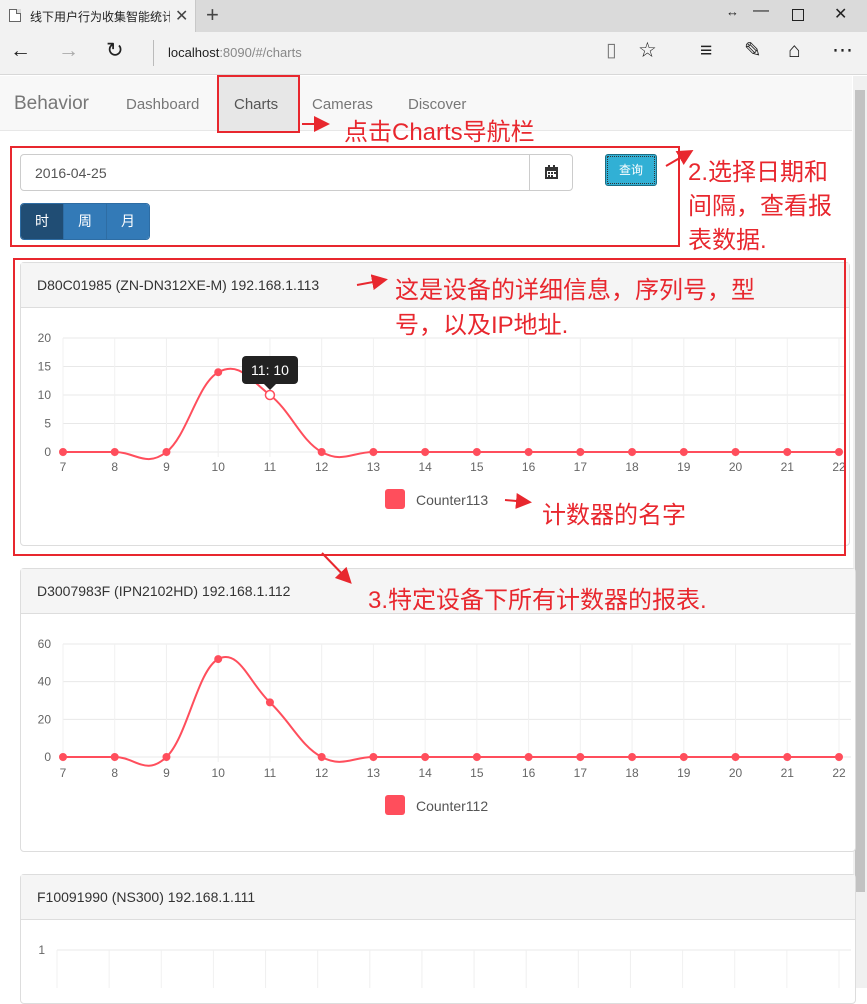 The height and width of the screenshot is (1004, 867). I want to click on annotation-step2-line3: 表数据., so click(727, 240).